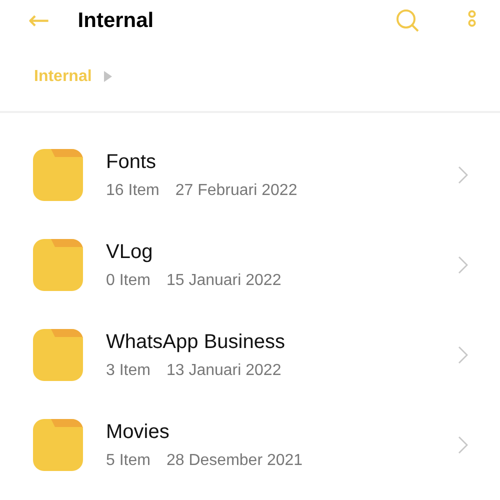  What do you see at coordinates (133, 190) in the screenshot?
I see `item-count: 16 Item` at bounding box center [133, 190].